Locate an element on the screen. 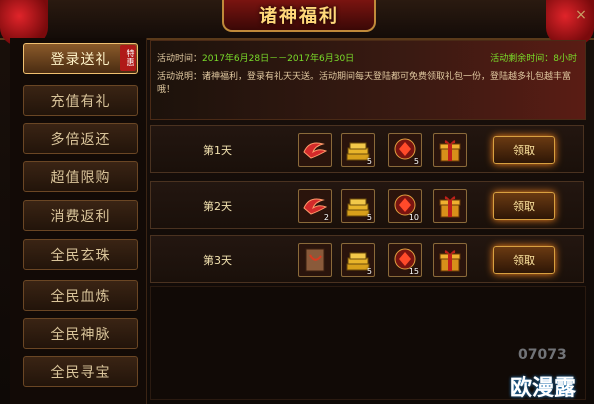  sidebar-item-label: 充值有礼 is located at coordinates (80, 101).